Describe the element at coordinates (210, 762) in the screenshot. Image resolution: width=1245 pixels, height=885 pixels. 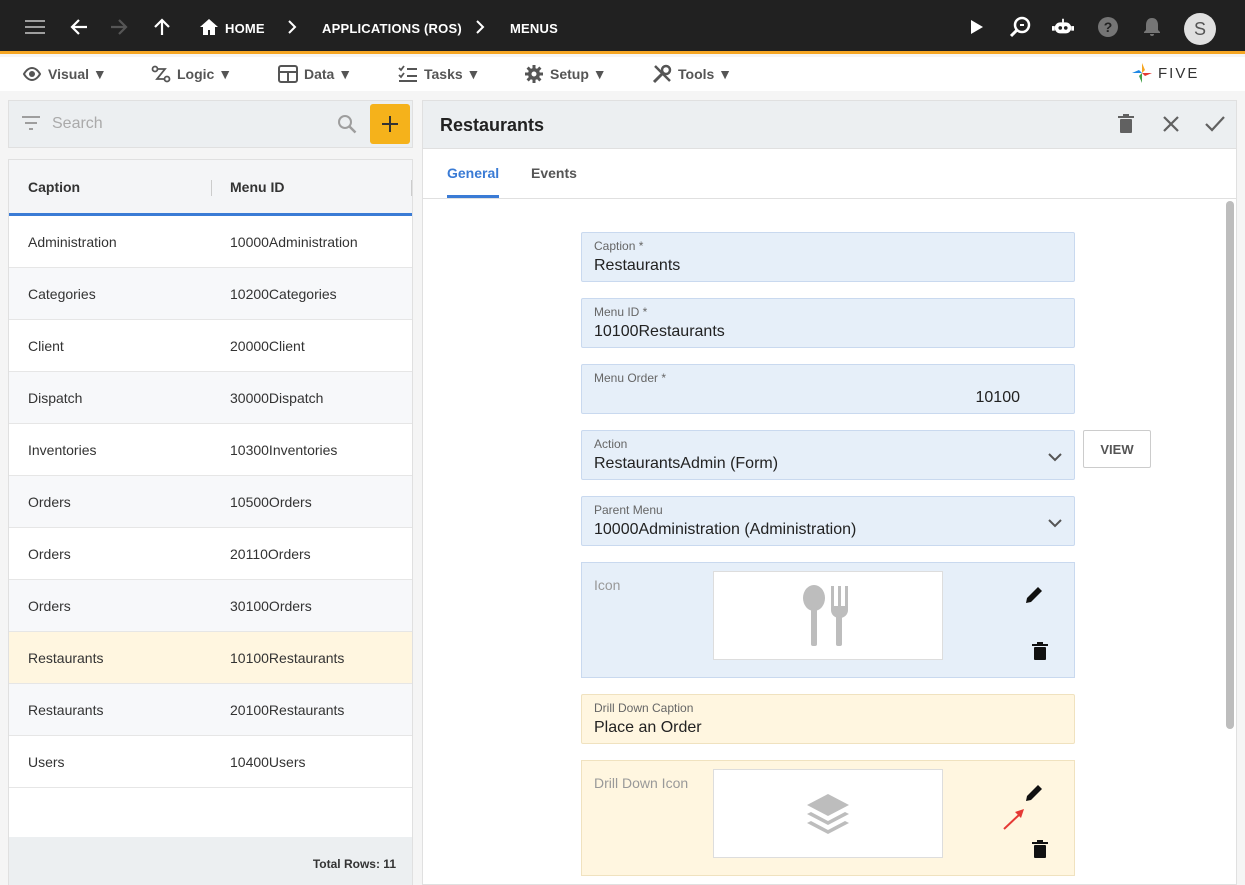
I see `table-row: Users 10400Users` at that location.